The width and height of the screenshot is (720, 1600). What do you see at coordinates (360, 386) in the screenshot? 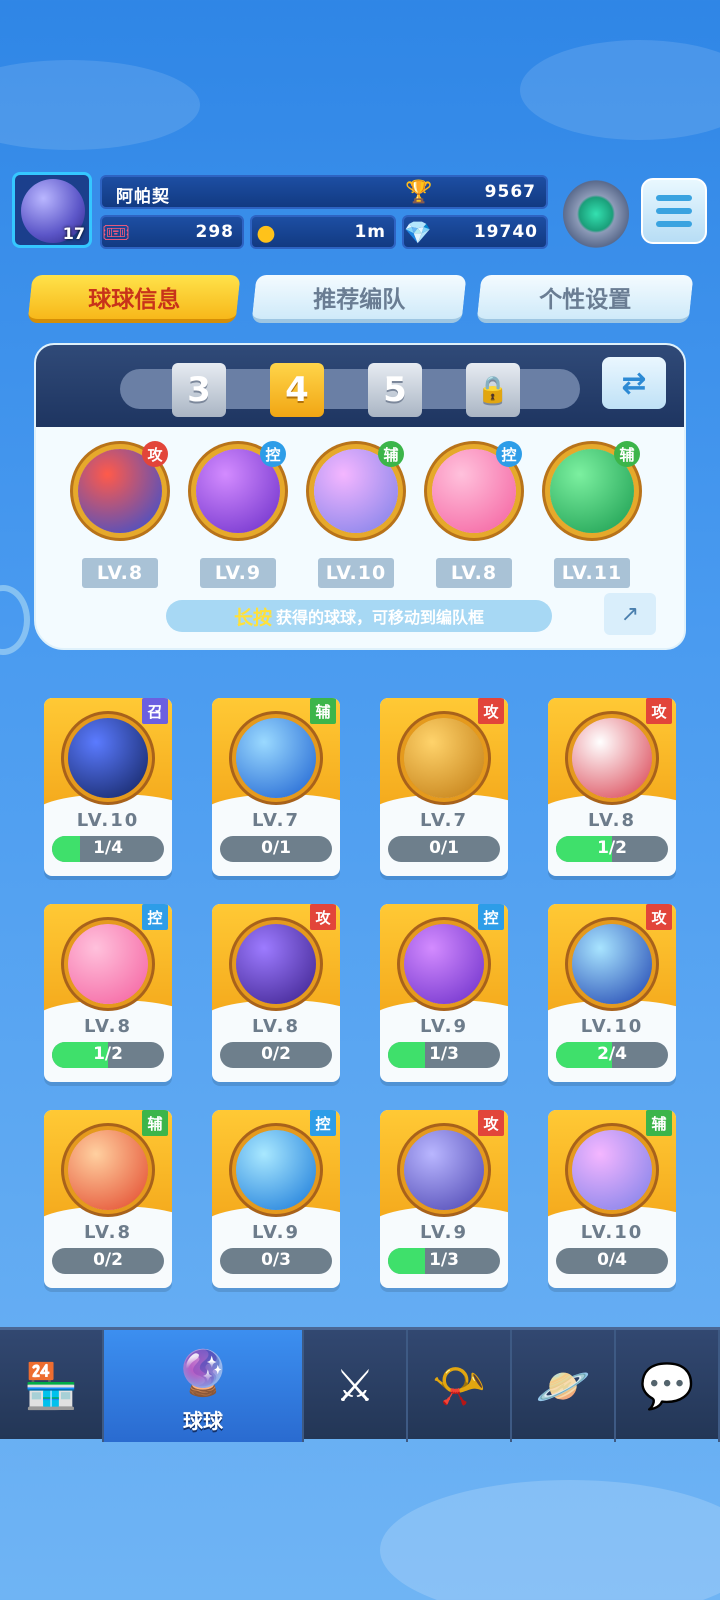
I see `team-slot-header: 3 4 5 🔒 ⇄` at bounding box center [360, 386].